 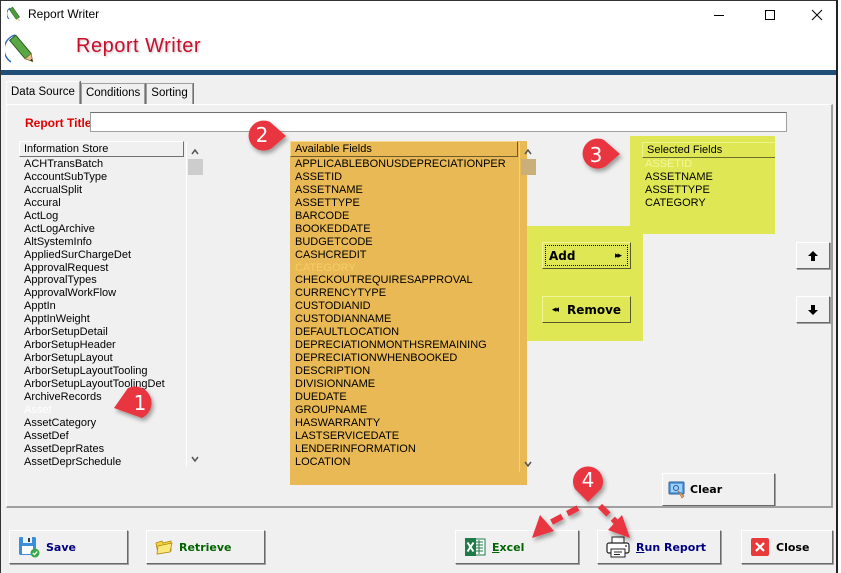 What do you see at coordinates (594, 309) in the screenshot?
I see `remove-label: Remove` at bounding box center [594, 309].